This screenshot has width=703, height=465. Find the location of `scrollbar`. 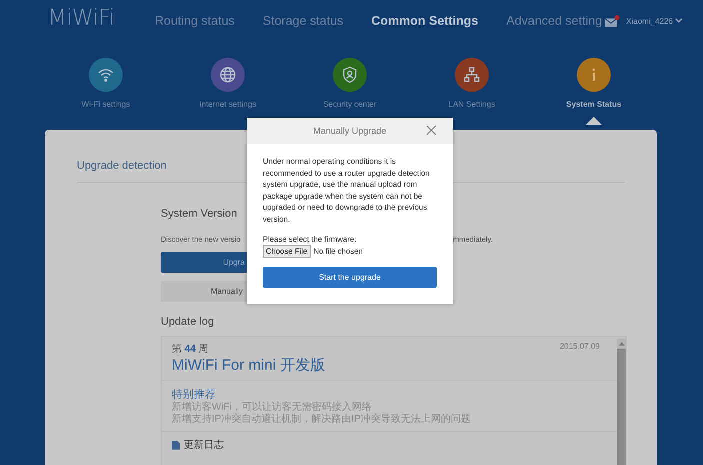

scrollbar is located at coordinates (621, 402).